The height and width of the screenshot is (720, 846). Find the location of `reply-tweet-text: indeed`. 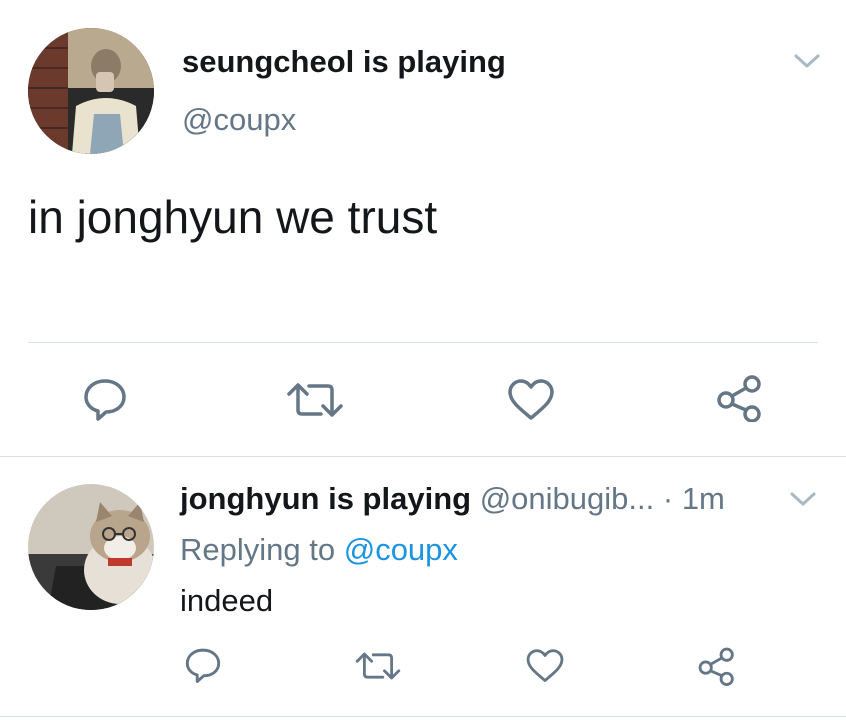

reply-tweet-text: indeed is located at coordinates (227, 600).